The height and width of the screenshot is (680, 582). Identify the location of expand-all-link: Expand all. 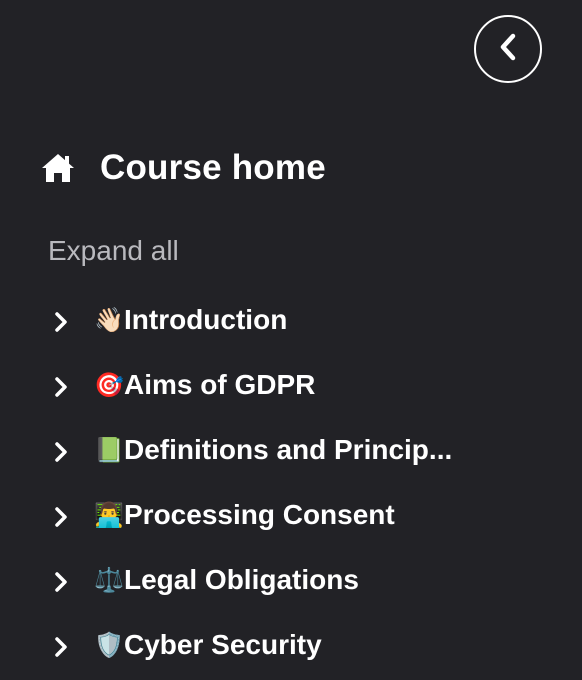
(113, 251).